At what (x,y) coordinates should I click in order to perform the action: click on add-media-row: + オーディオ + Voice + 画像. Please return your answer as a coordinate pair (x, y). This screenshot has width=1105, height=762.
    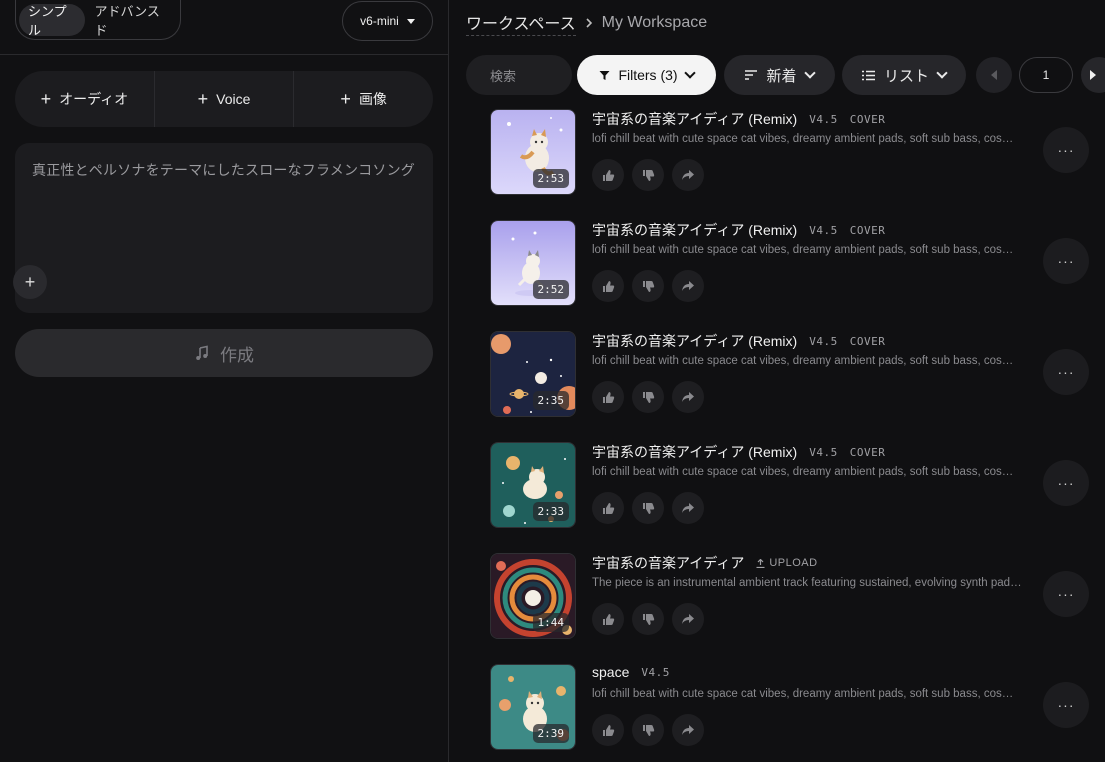
    Looking at the image, I should click on (224, 99).